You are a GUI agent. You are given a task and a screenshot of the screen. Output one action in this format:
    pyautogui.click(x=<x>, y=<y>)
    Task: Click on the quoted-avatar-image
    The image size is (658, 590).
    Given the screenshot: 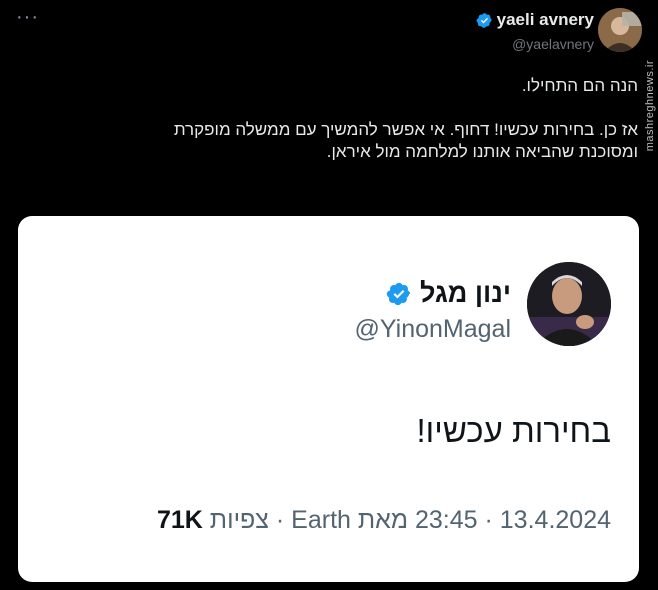 What is the action you would take?
    pyautogui.click(x=569, y=304)
    